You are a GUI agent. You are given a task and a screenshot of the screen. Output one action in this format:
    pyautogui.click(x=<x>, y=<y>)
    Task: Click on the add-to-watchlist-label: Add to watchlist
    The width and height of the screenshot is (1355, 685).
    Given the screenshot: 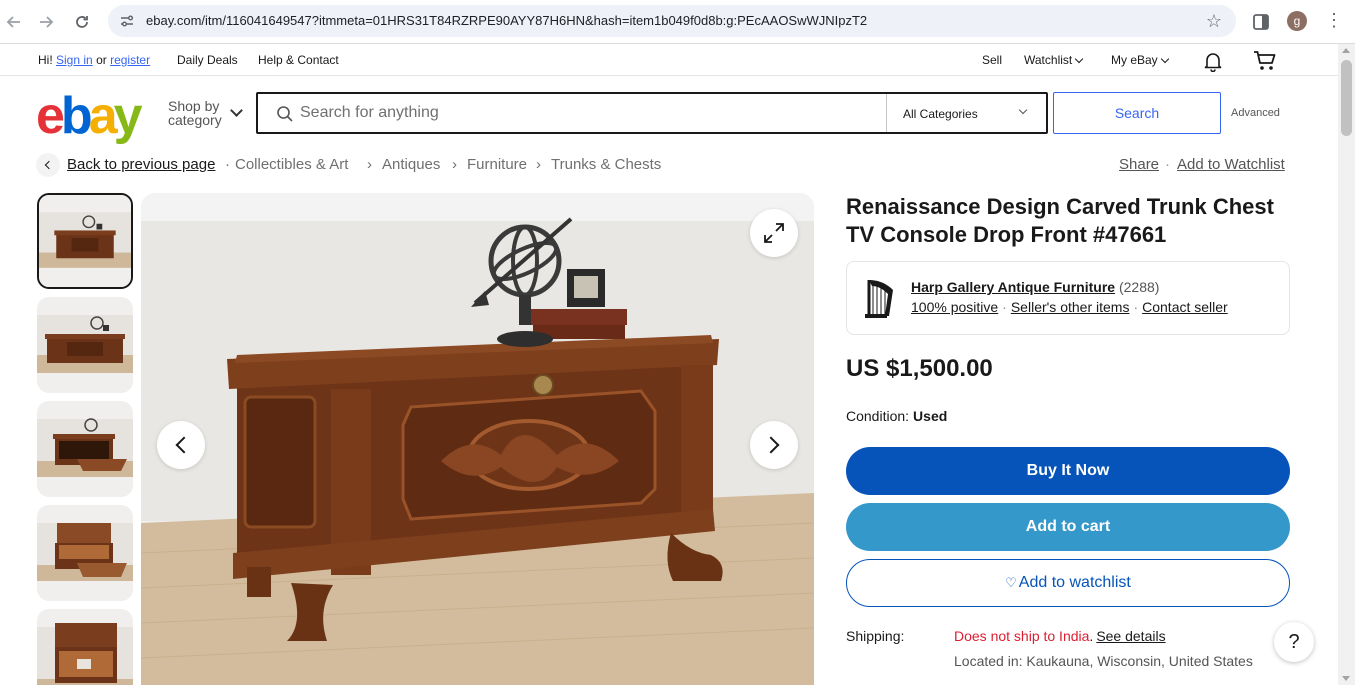 What is the action you would take?
    pyautogui.click(x=1074, y=582)
    